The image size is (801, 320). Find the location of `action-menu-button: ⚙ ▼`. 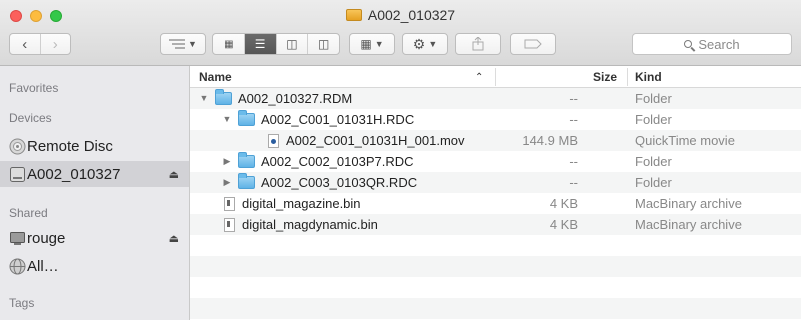

action-menu-button: ⚙ ▼ is located at coordinates (425, 44).